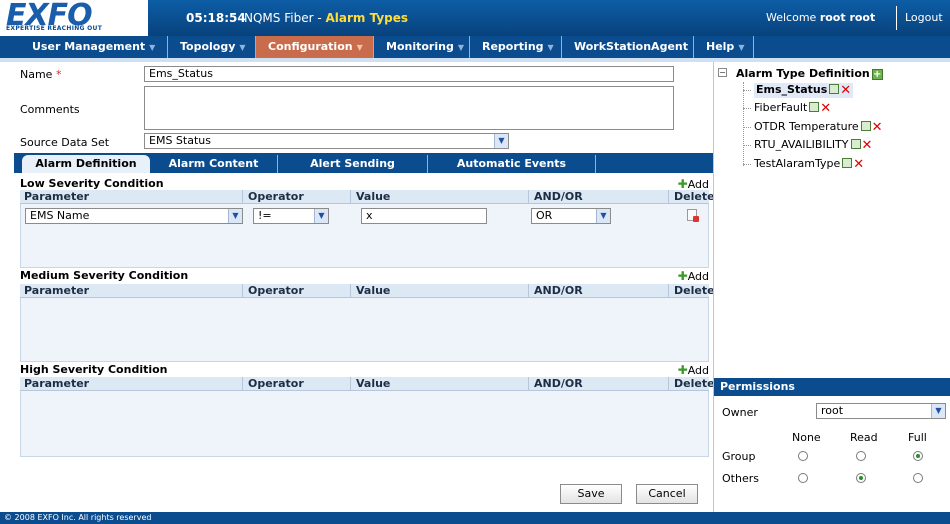 This screenshot has width=950, height=524. Describe the element at coordinates (571, 216) in the screenshot. I see `andor-select: OR ▼` at that location.